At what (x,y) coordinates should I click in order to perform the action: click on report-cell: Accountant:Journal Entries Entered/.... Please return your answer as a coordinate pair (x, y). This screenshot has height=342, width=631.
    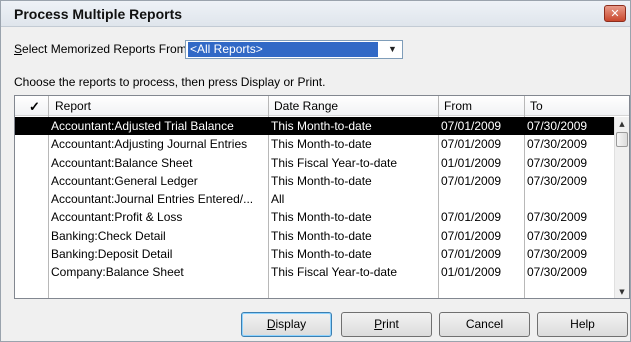
    Looking at the image, I should click on (152, 199).